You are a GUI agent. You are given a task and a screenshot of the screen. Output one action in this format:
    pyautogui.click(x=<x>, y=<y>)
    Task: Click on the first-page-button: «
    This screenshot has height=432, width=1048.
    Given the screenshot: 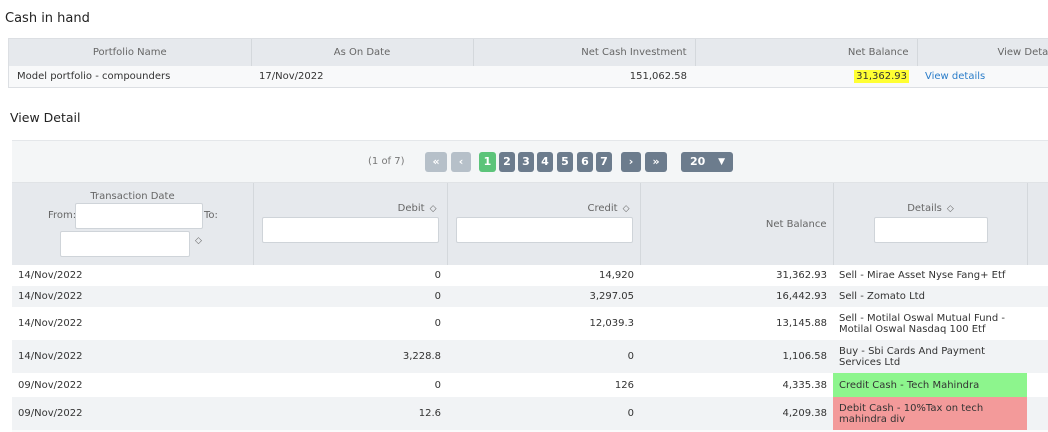 What is the action you would take?
    pyautogui.click(x=436, y=162)
    